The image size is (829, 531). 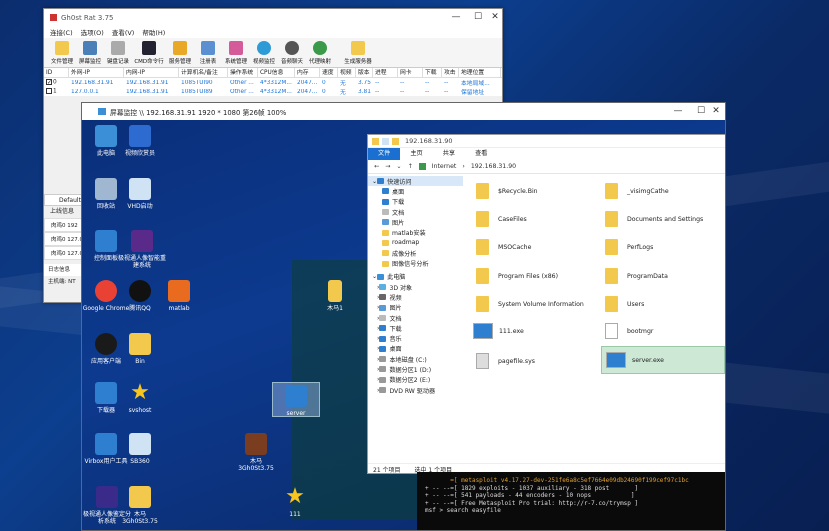 I want to click on file-item: PerfLogs, so click(x=629, y=247).